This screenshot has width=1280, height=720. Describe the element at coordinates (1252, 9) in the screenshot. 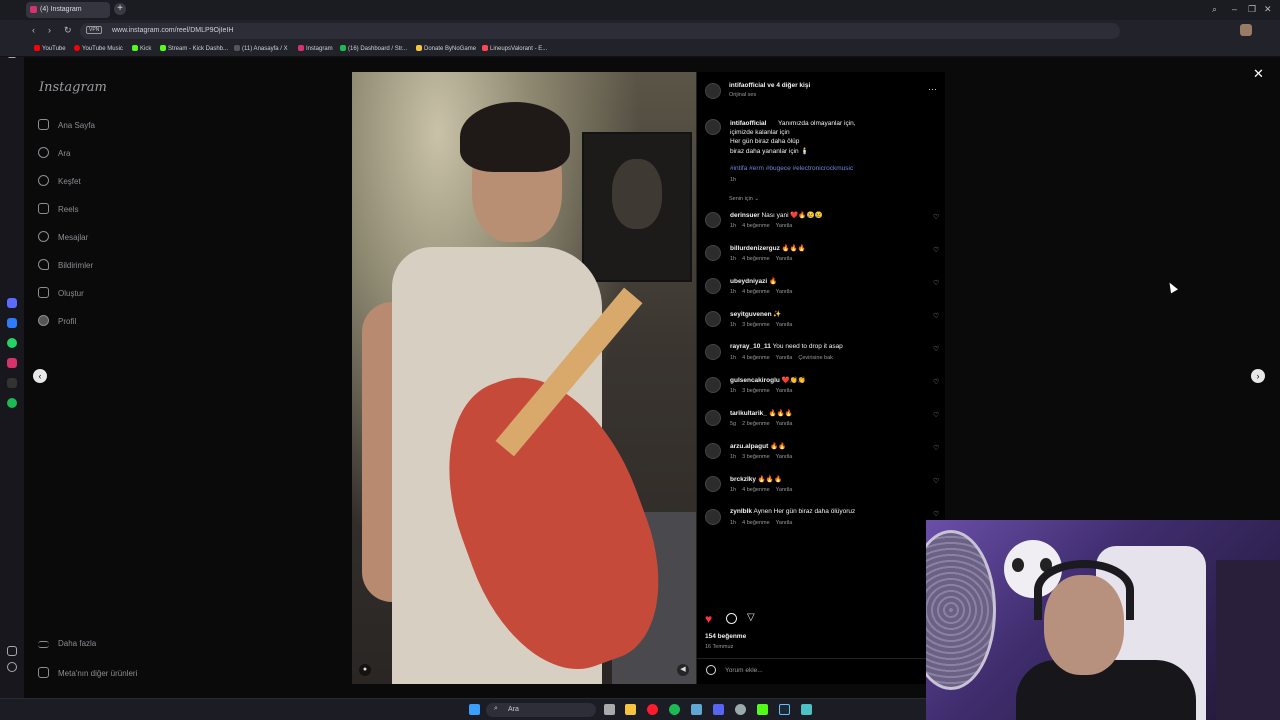

I see `restore-button: ❐` at that location.